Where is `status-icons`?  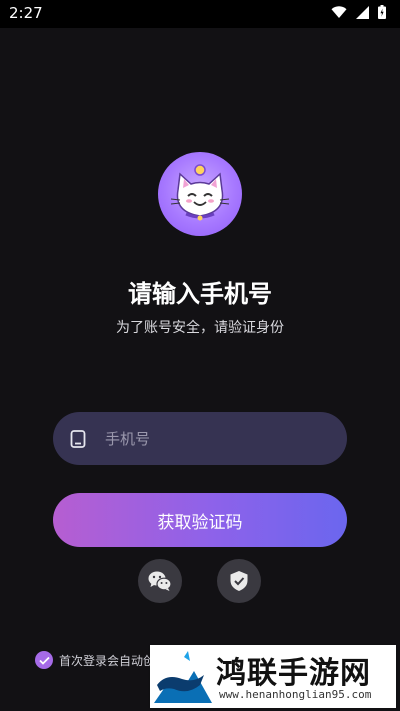
status-icons is located at coordinates (358, 12).